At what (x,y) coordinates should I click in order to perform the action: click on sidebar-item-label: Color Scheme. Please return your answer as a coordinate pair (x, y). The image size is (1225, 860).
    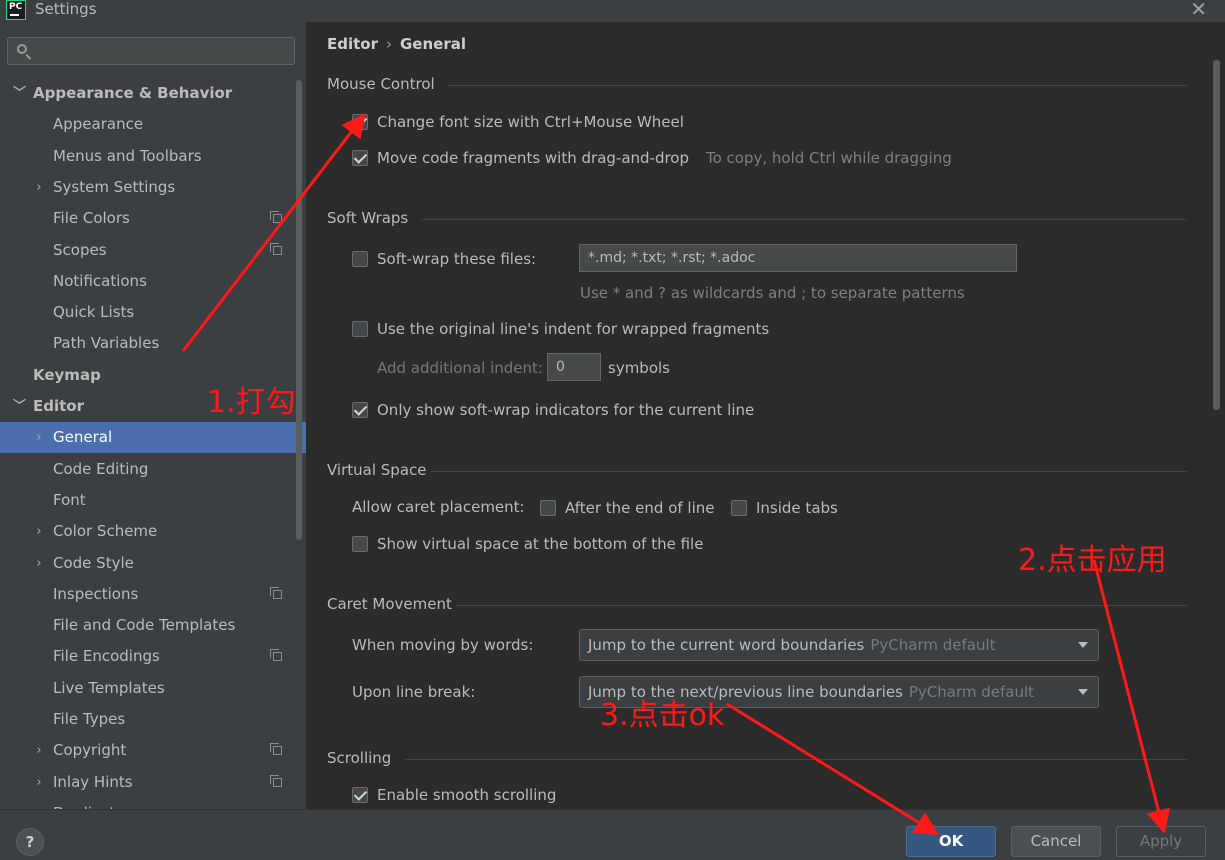
    Looking at the image, I should click on (105, 531).